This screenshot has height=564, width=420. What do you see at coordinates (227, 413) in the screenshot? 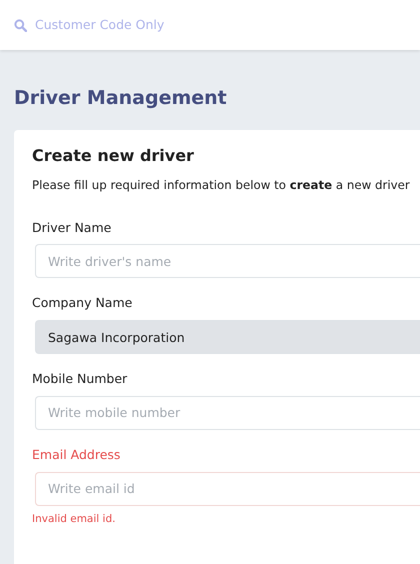
I see `input-field: Write mobile number` at bounding box center [227, 413].